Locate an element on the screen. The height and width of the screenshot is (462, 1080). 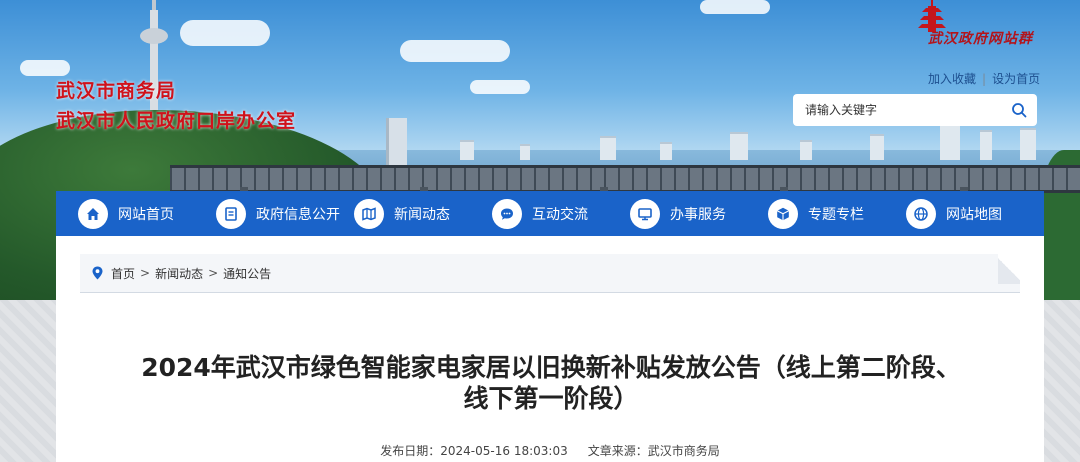
nav-label: 网站地图 is located at coordinates (974, 214).